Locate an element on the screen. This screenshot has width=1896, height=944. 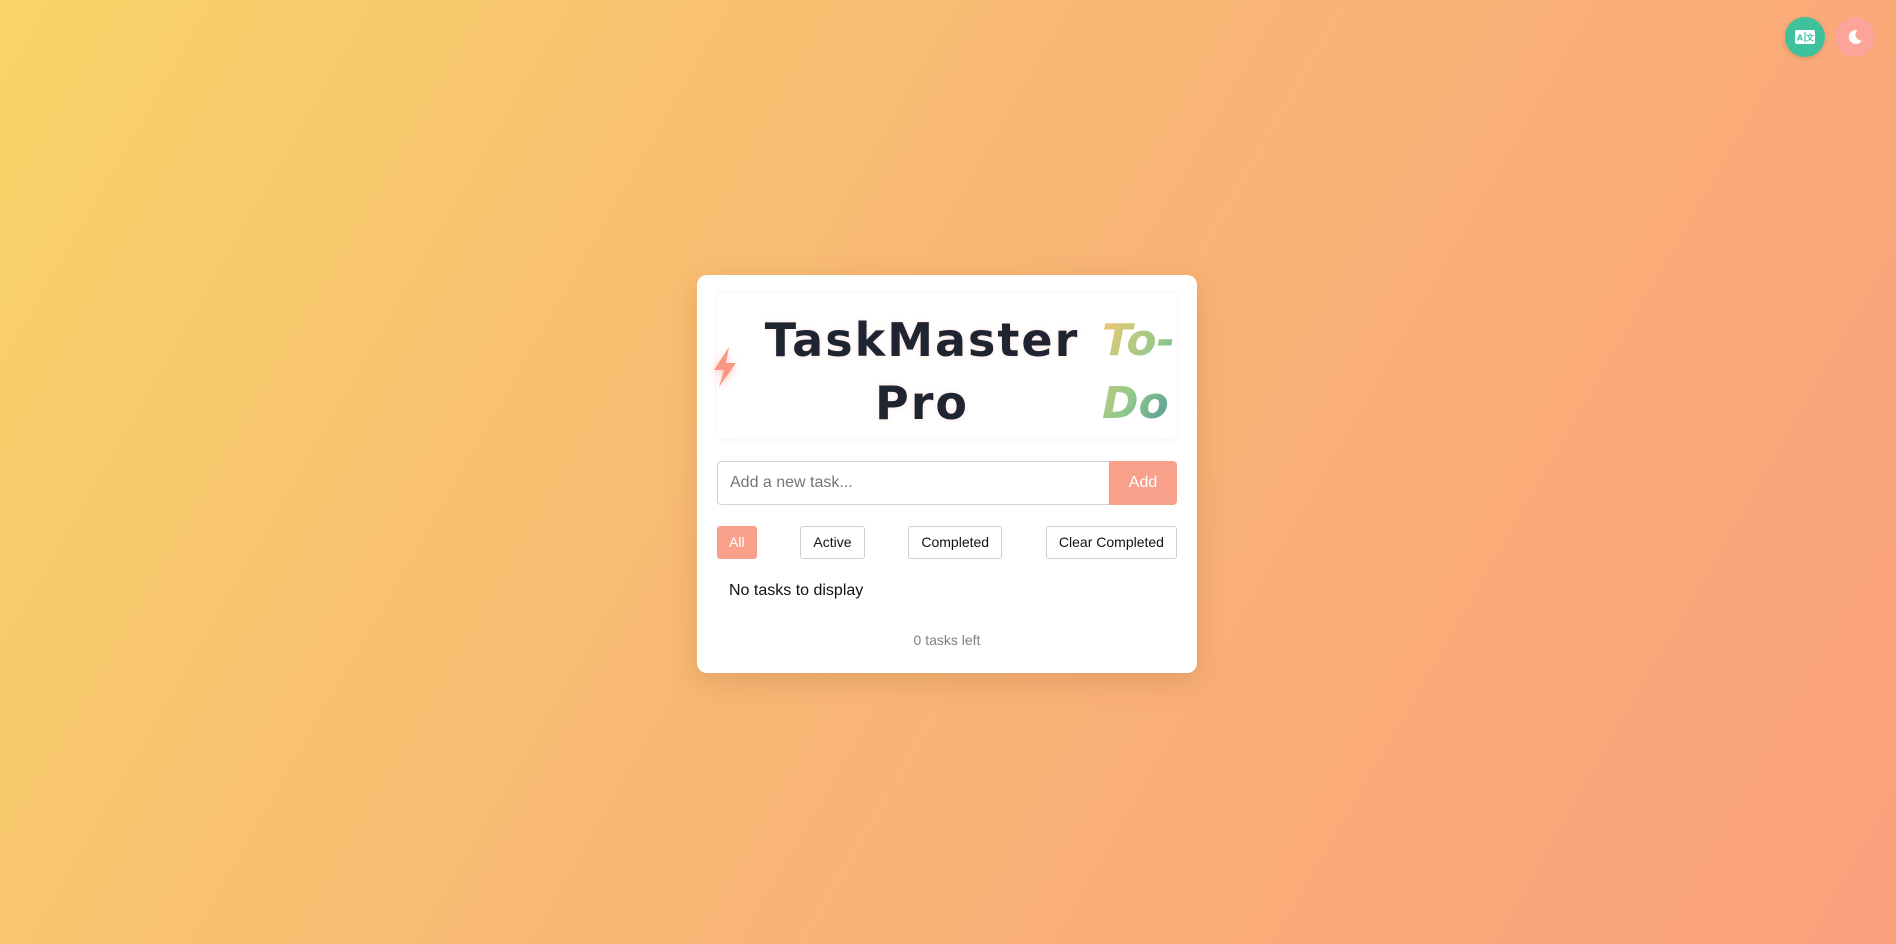
new-task-row: Add is located at coordinates (947, 483).